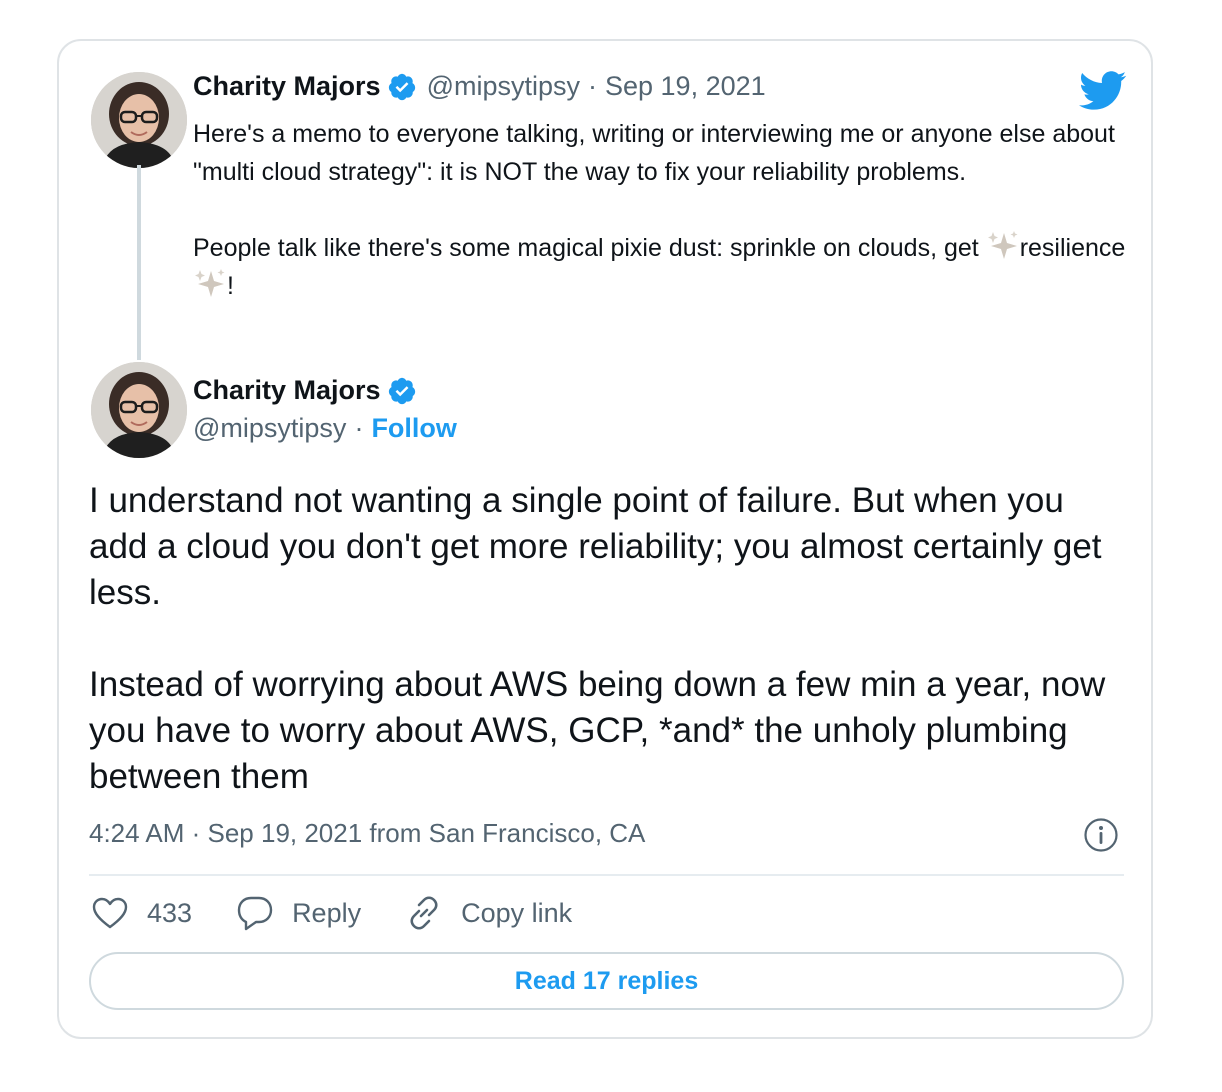 The height and width of the screenshot is (1092, 1222). What do you see at coordinates (1072, 248) in the screenshot?
I see `quoted-paragraph-2-middle: resilience` at bounding box center [1072, 248].